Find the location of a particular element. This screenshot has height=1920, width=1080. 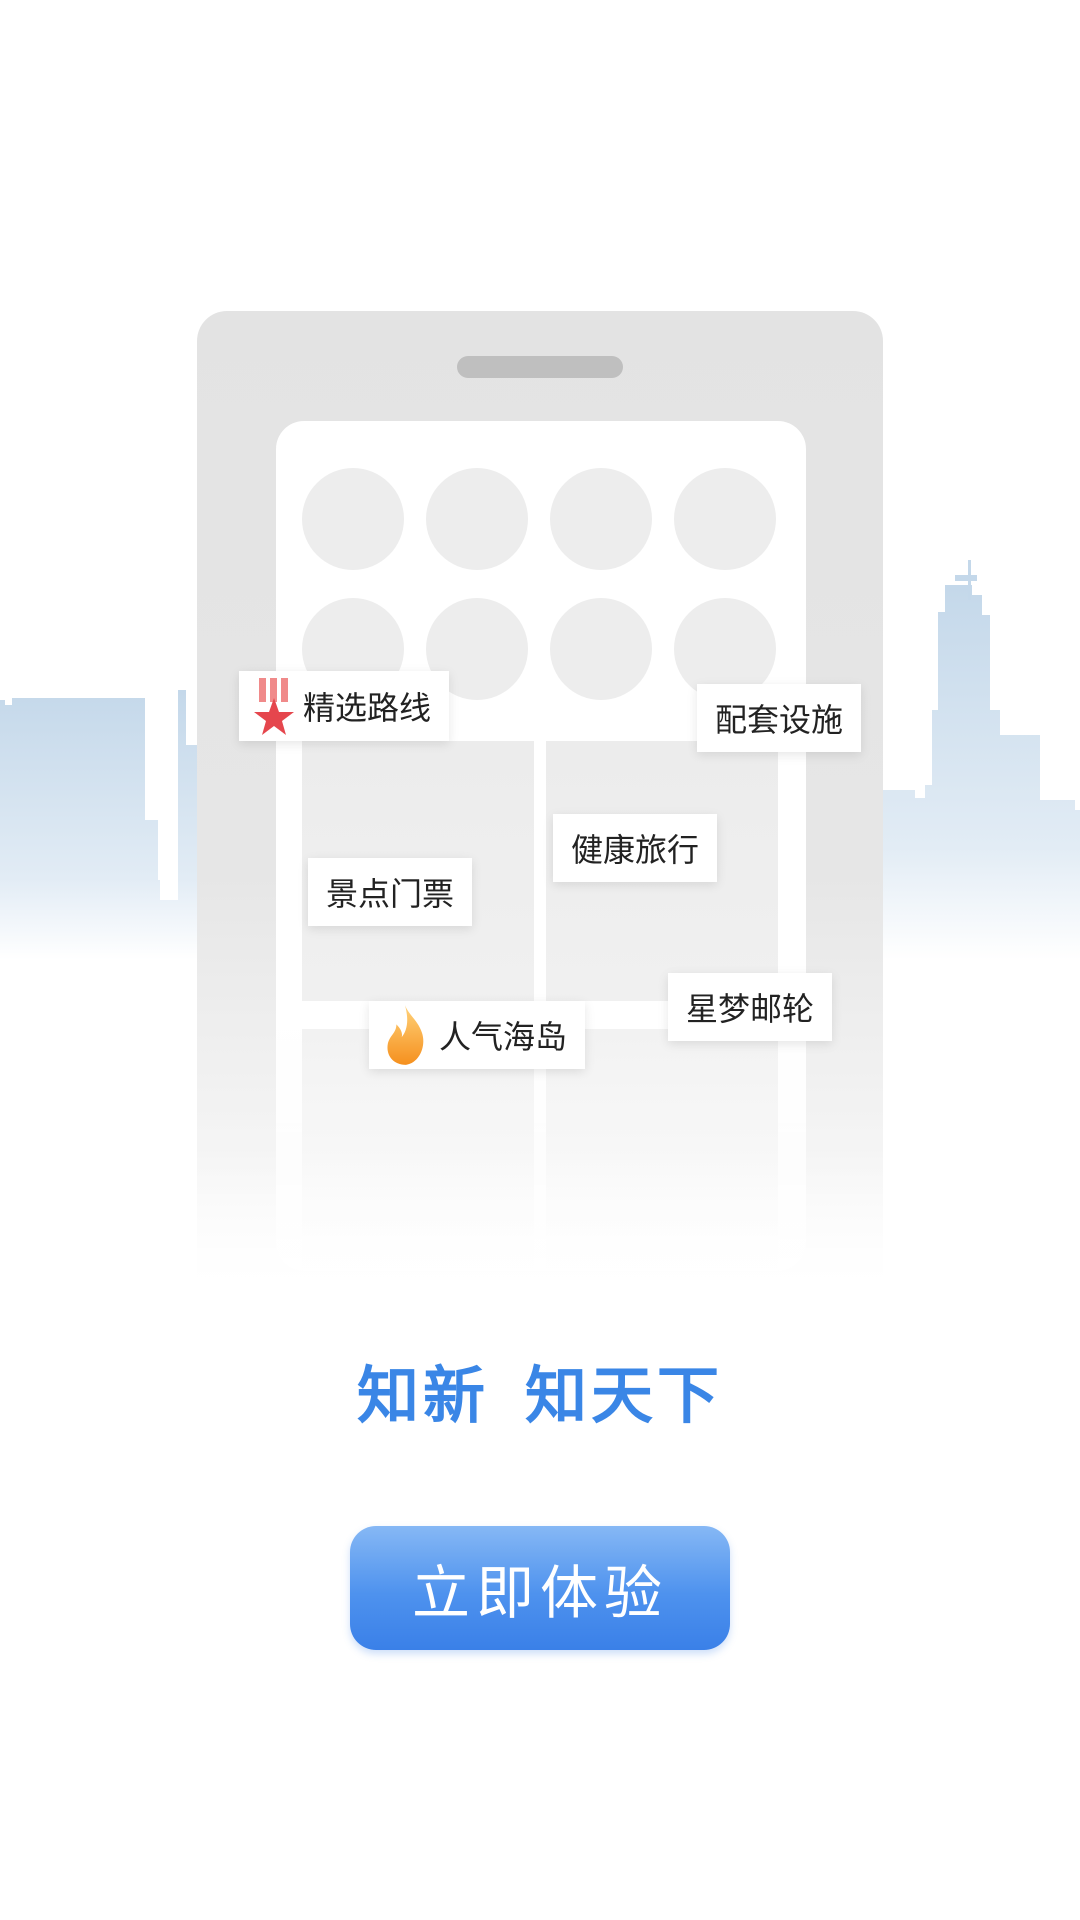

bottom-fade is located at coordinates (540, 1250).